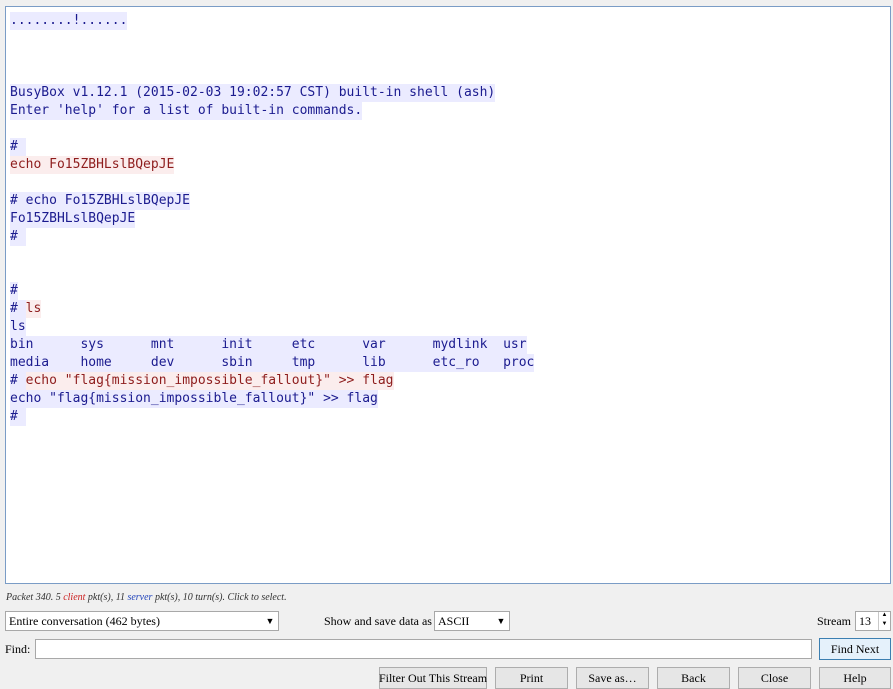  What do you see at coordinates (774, 678) in the screenshot?
I see `close-button: Close` at bounding box center [774, 678].